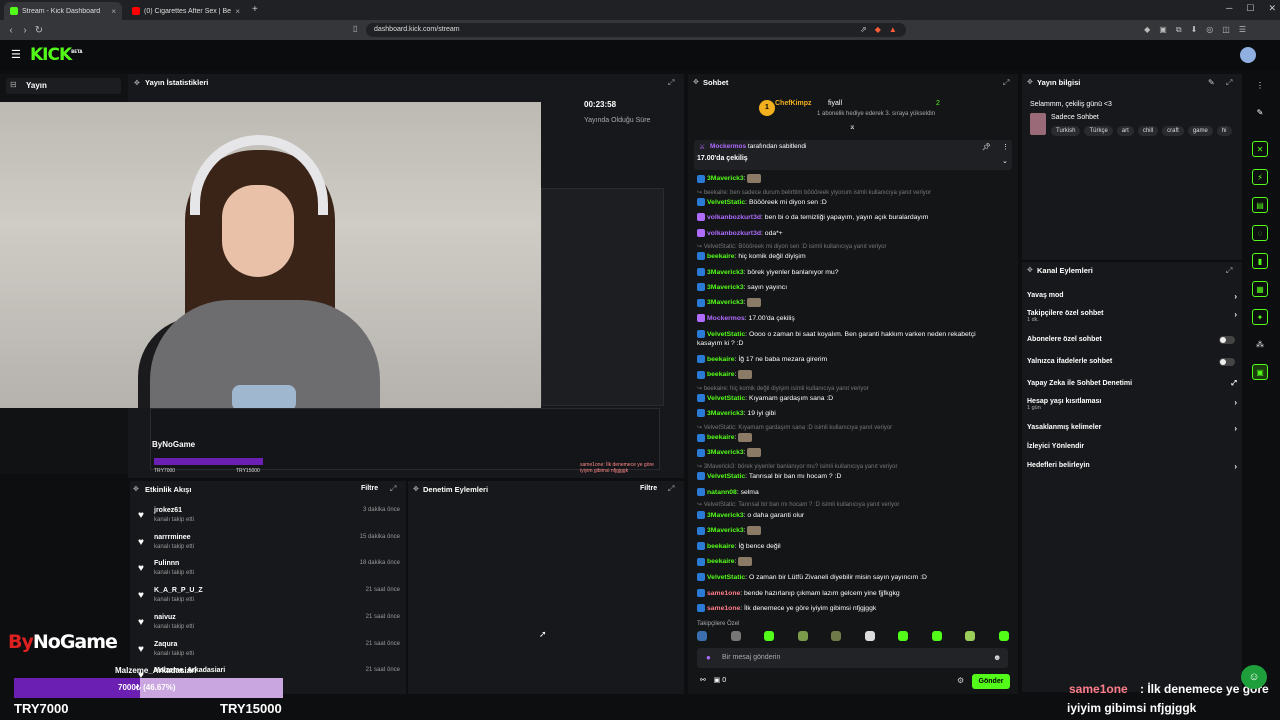 Image resolution: width=1280 pixels, height=720 pixels. I want to click on extension-icon: ⬇, so click(1194, 30).